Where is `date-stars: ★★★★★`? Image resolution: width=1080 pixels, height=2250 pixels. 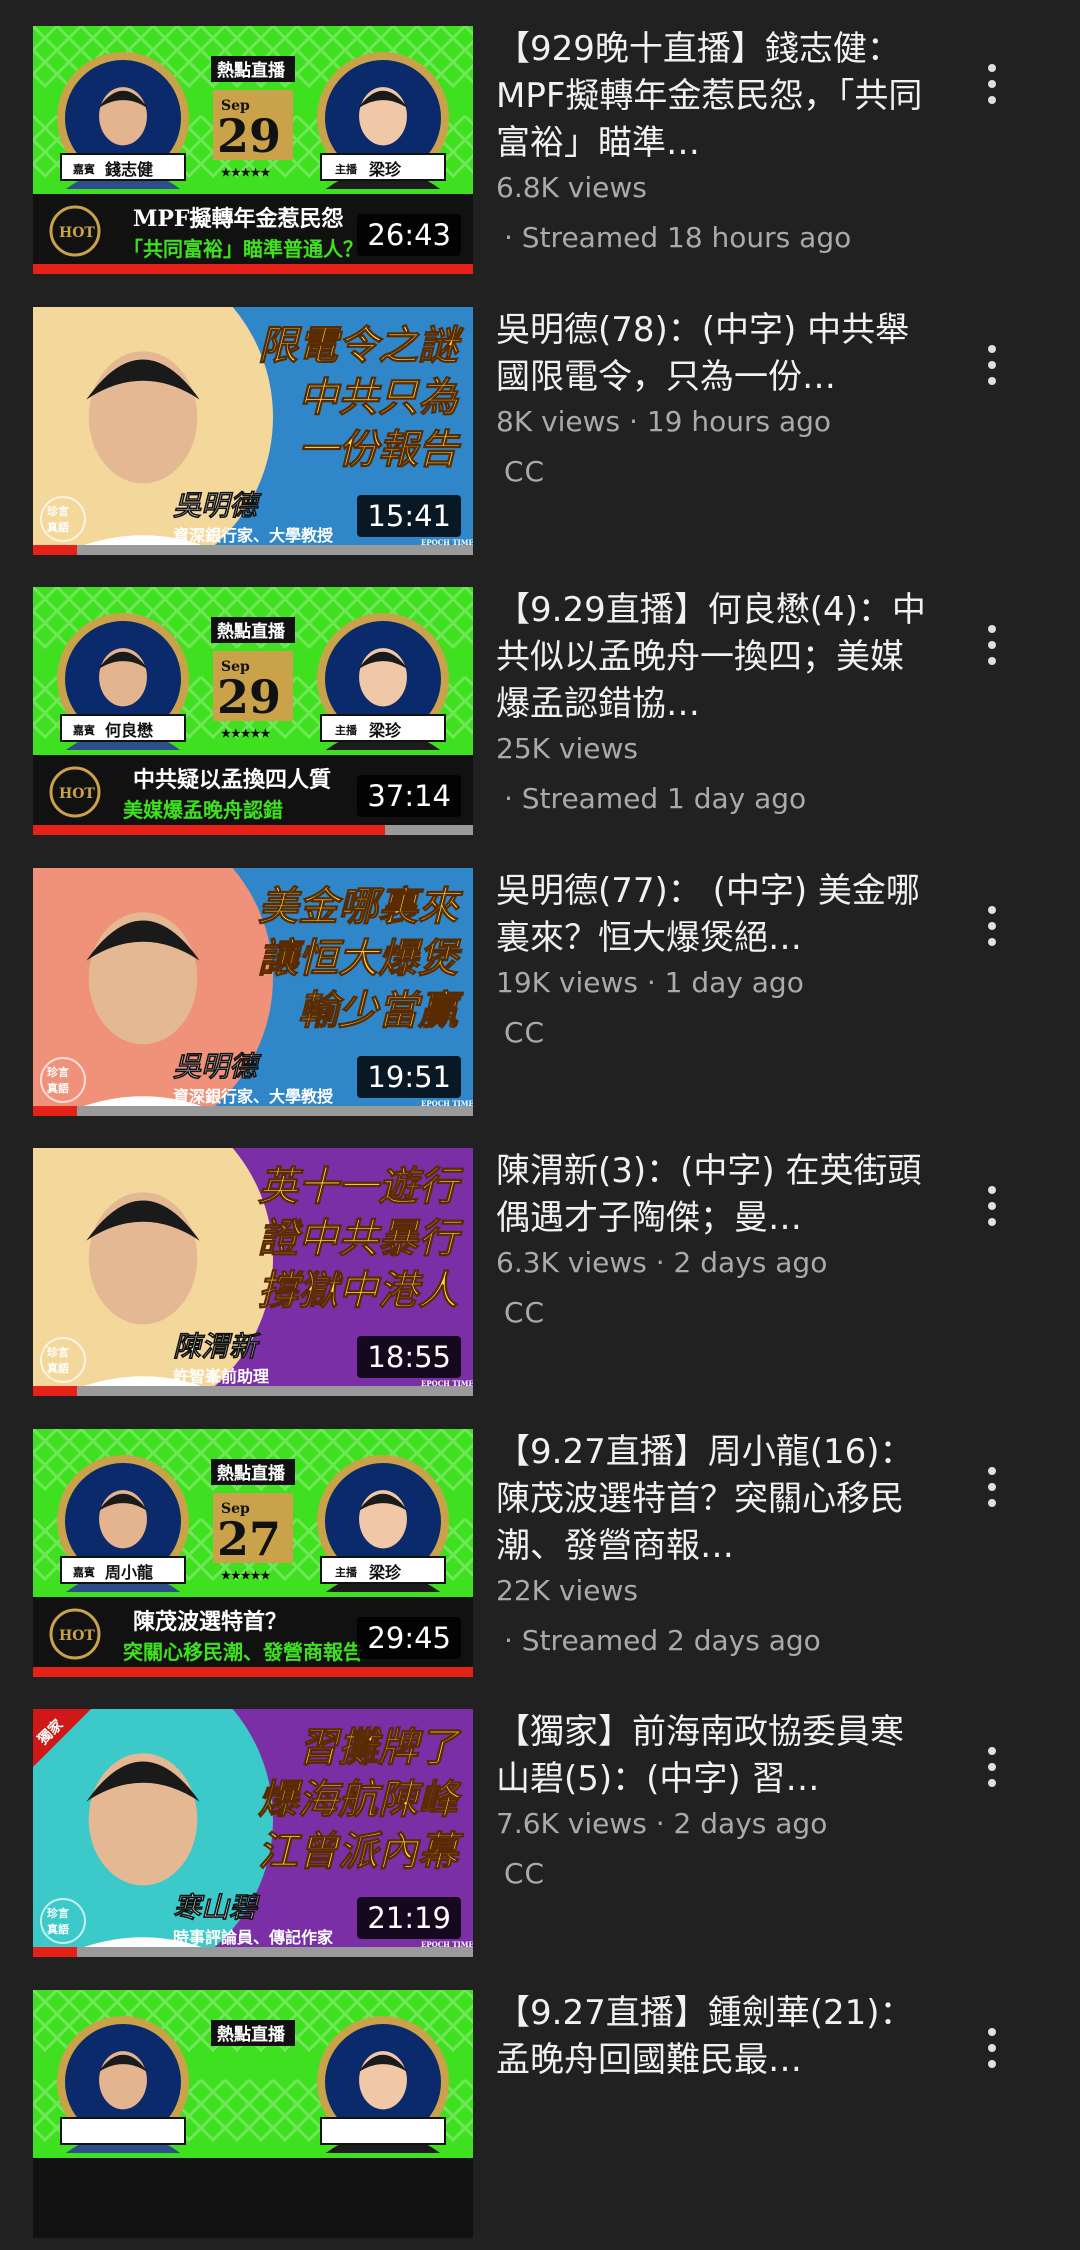 date-stars: ★★★★★ is located at coordinates (245, 172).